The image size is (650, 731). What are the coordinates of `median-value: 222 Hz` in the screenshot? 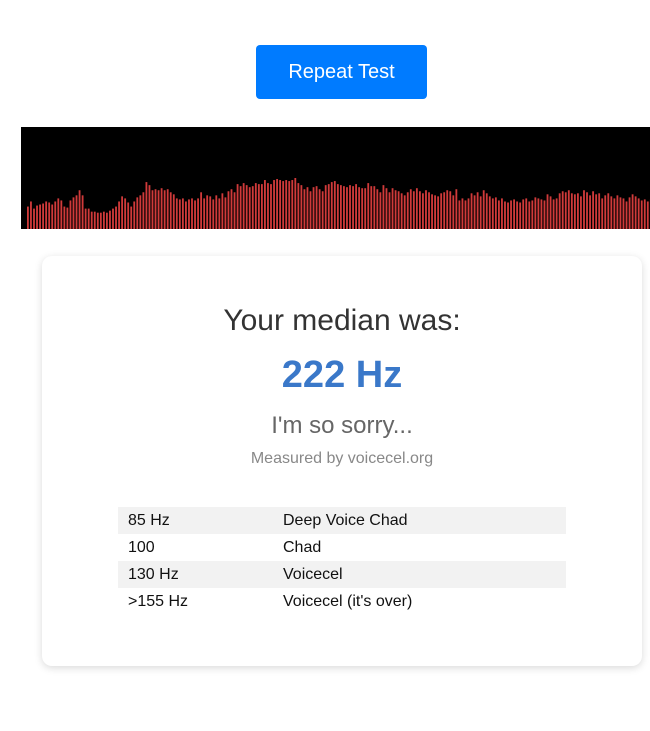 It's located at (342, 375).